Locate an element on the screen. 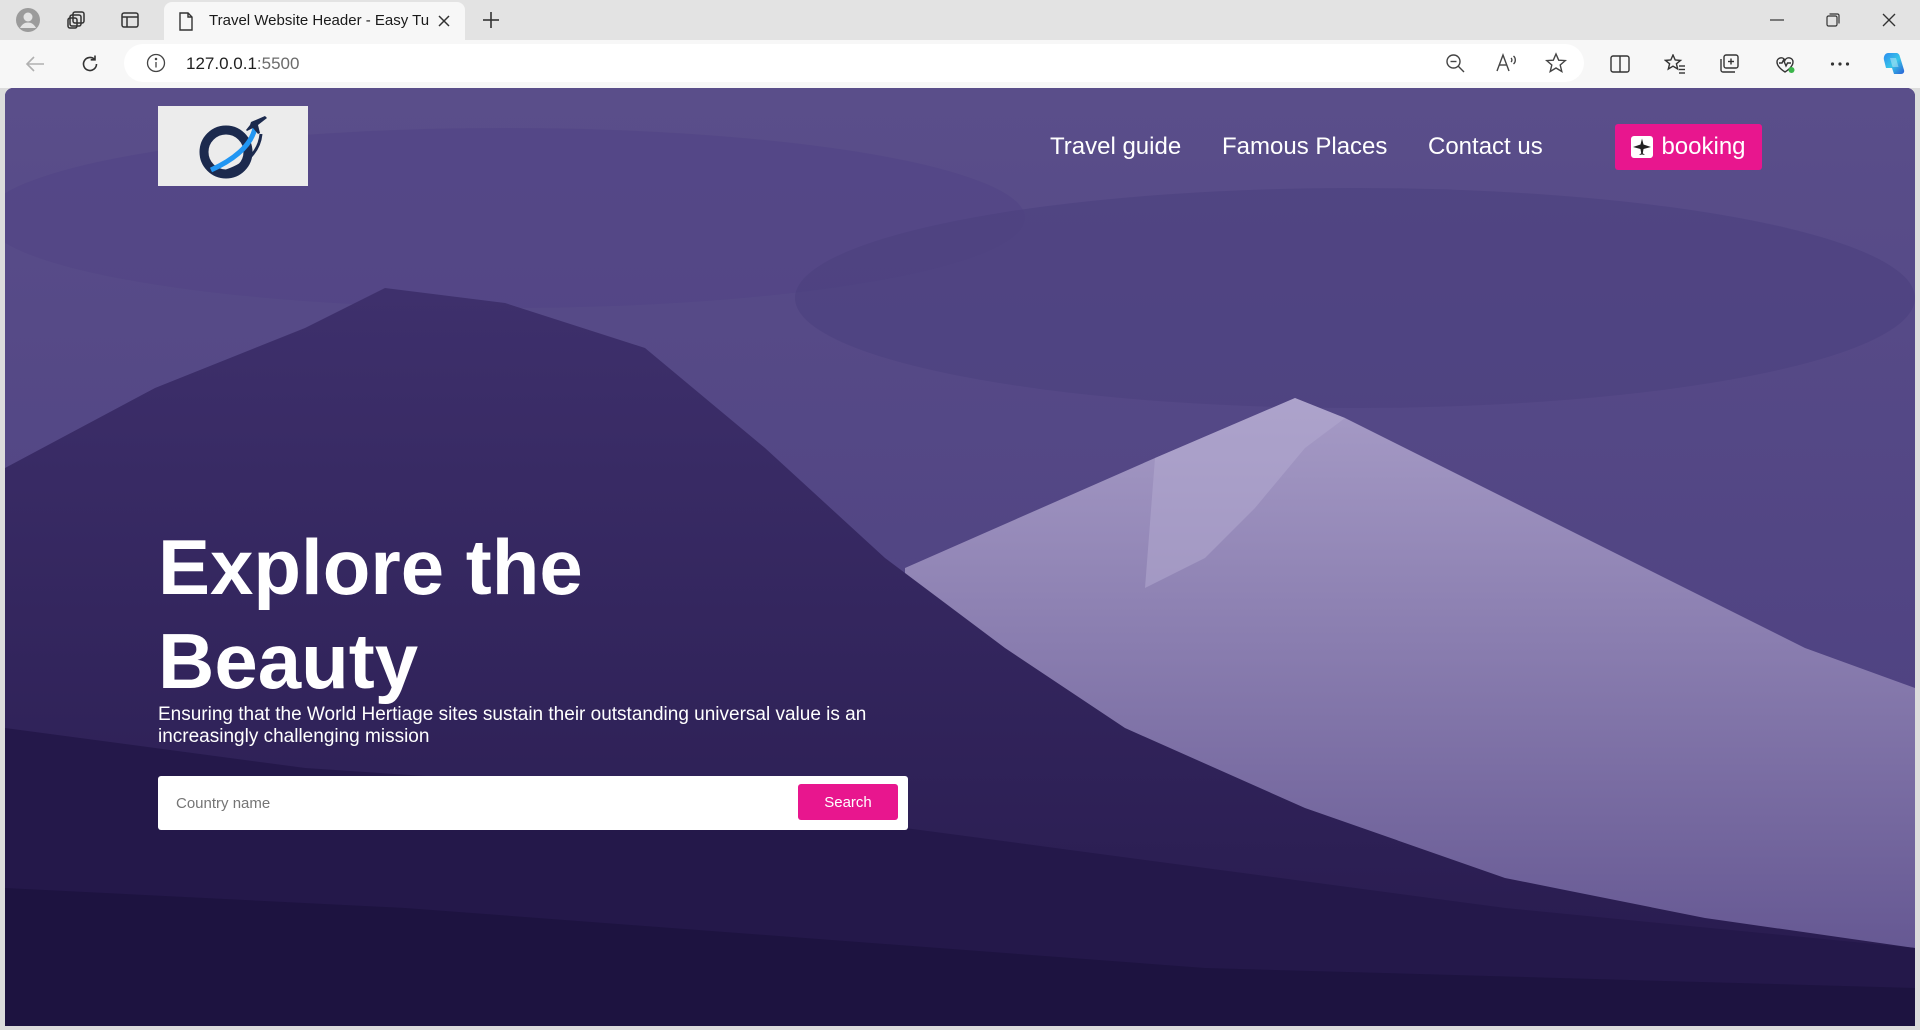 The width and height of the screenshot is (1920, 1030). new-tab-icon is located at coordinates (491, 20).